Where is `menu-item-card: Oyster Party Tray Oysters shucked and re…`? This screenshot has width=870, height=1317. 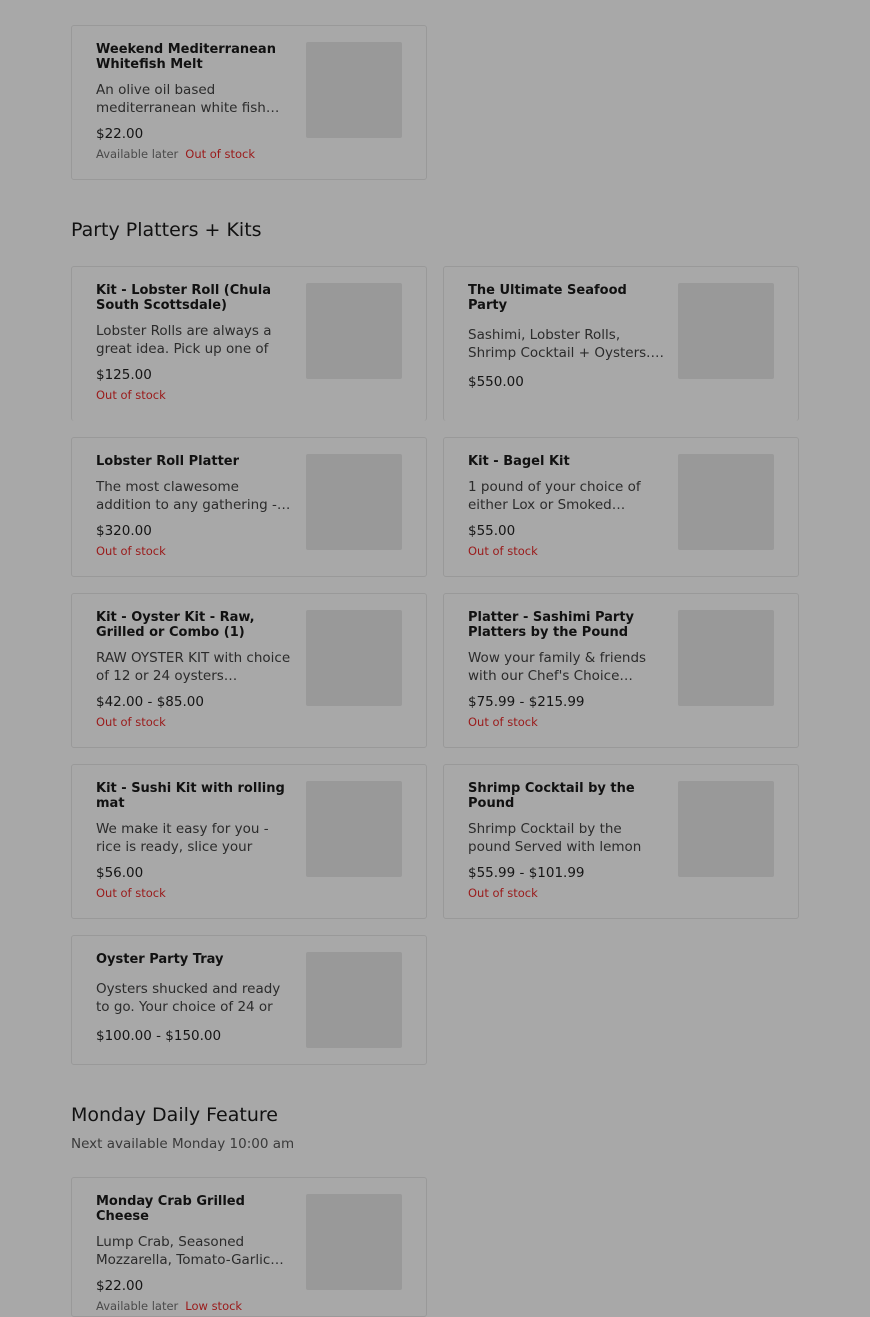
menu-item-card: Oyster Party Tray Oysters shucked and re… is located at coordinates (249, 1000).